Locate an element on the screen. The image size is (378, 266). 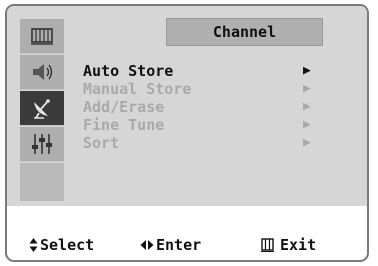
menu-item-add-erase: Add/Erase ▶ is located at coordinates (203, 107).